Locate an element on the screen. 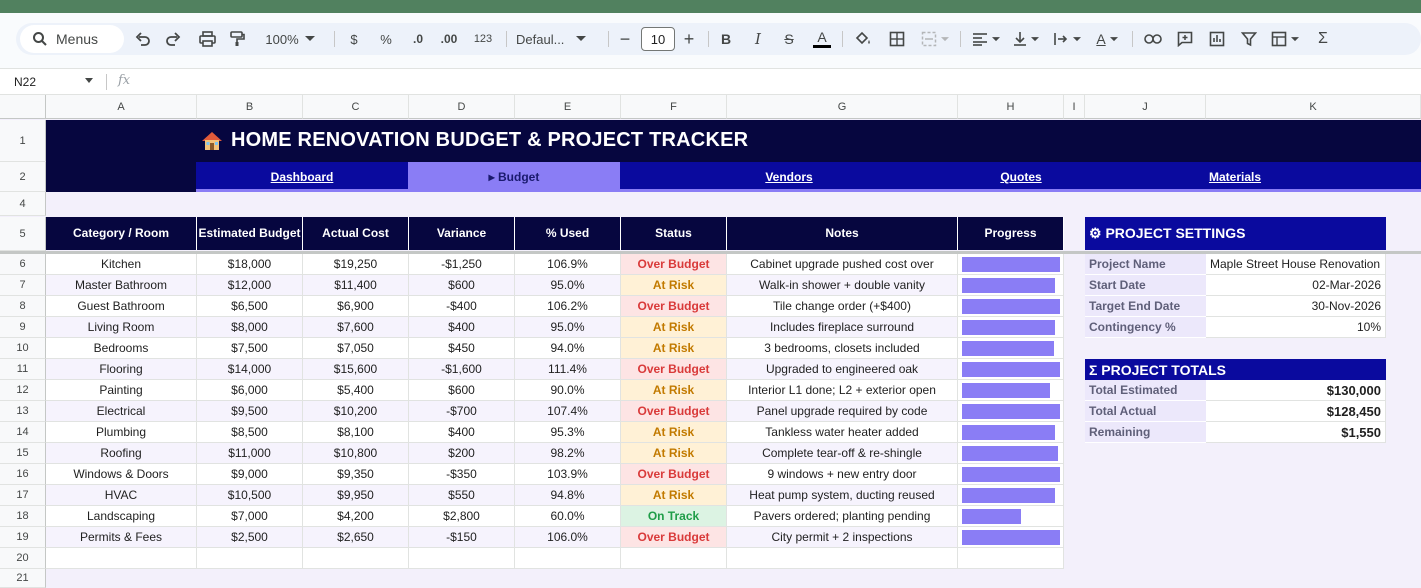 Image resolution: width=1421 pixels, height=588 pixels. row-header: 14 is located at coordinates (23, 432).